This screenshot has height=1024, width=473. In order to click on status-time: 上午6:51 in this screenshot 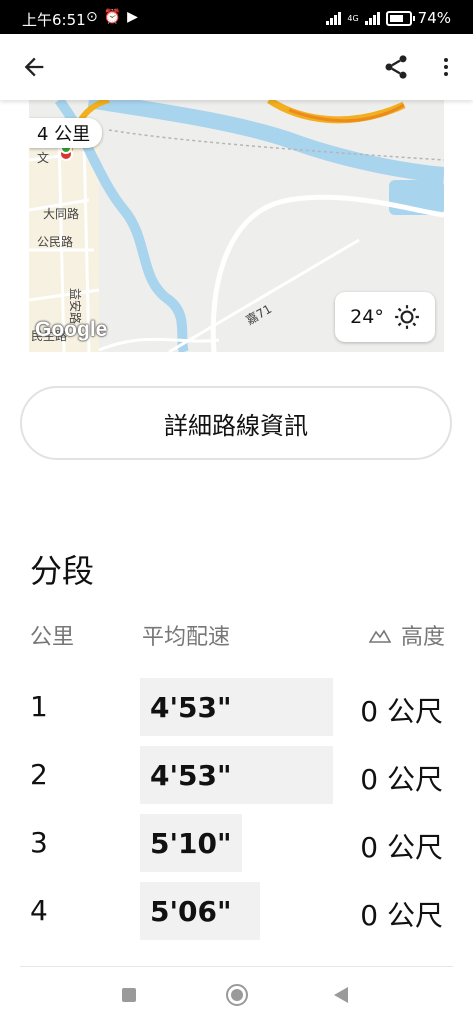, I will do `click(54, 20)`.